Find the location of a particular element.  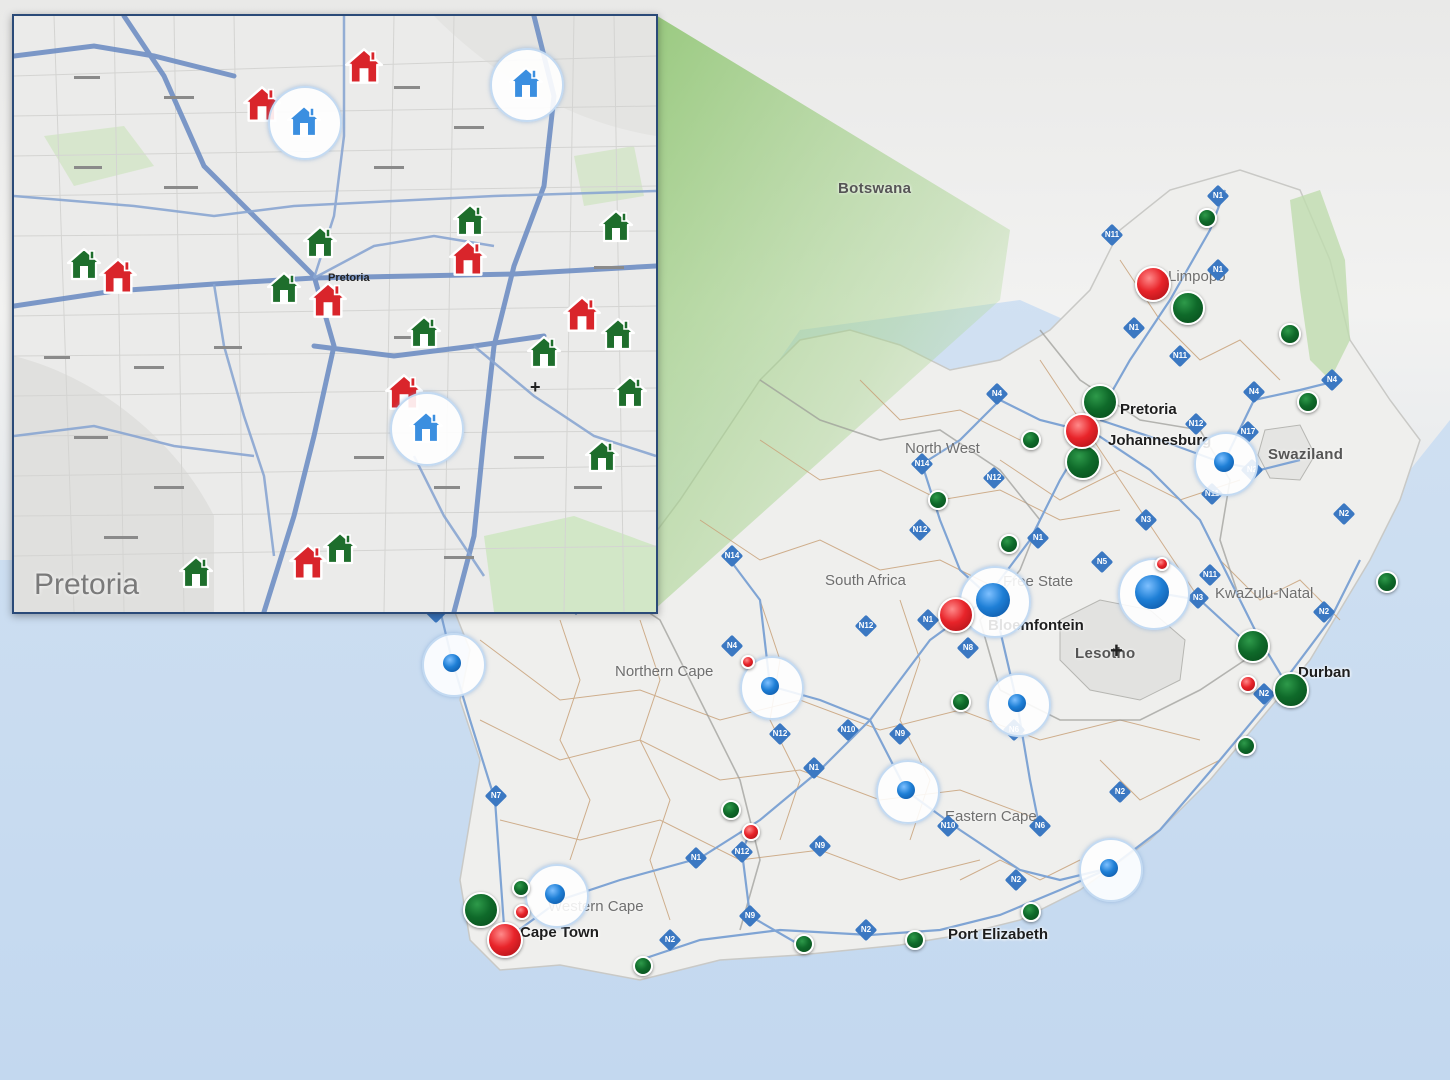

route-shield-label: N3 is located at coordinates (1198, 597).